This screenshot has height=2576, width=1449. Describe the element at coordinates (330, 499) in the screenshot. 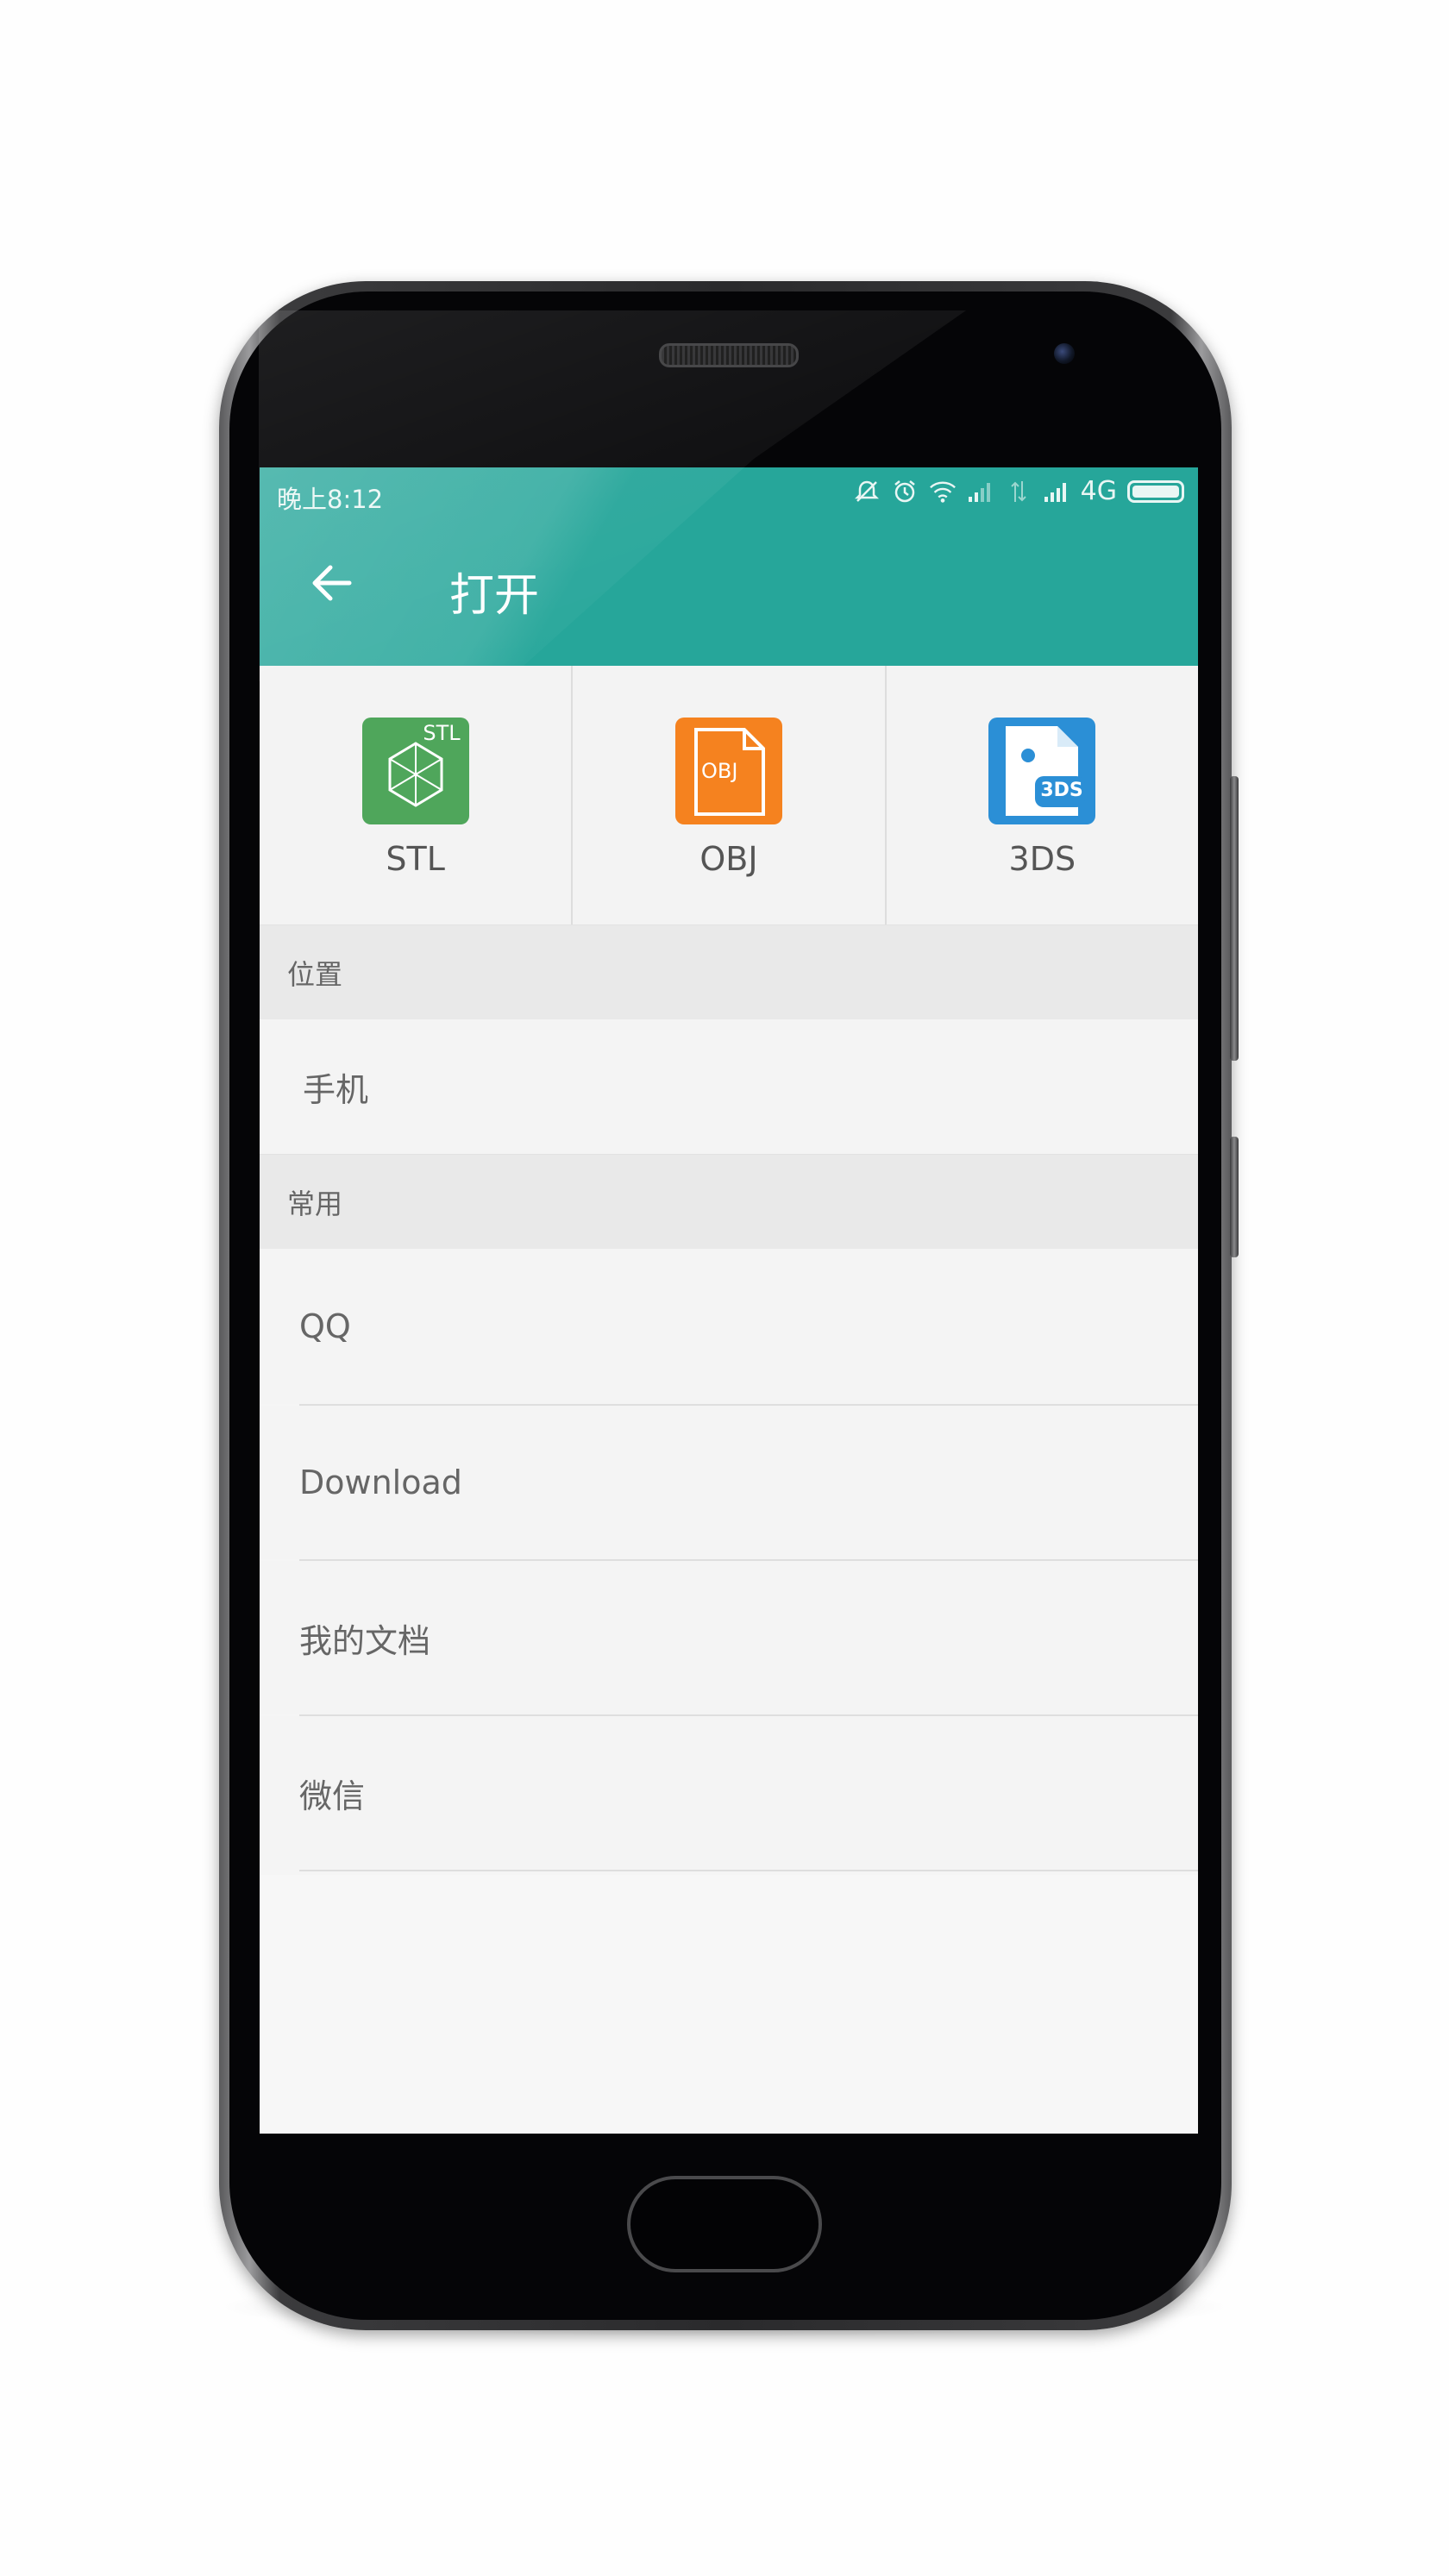

I see `status-time: 晚上8:12` at that location.